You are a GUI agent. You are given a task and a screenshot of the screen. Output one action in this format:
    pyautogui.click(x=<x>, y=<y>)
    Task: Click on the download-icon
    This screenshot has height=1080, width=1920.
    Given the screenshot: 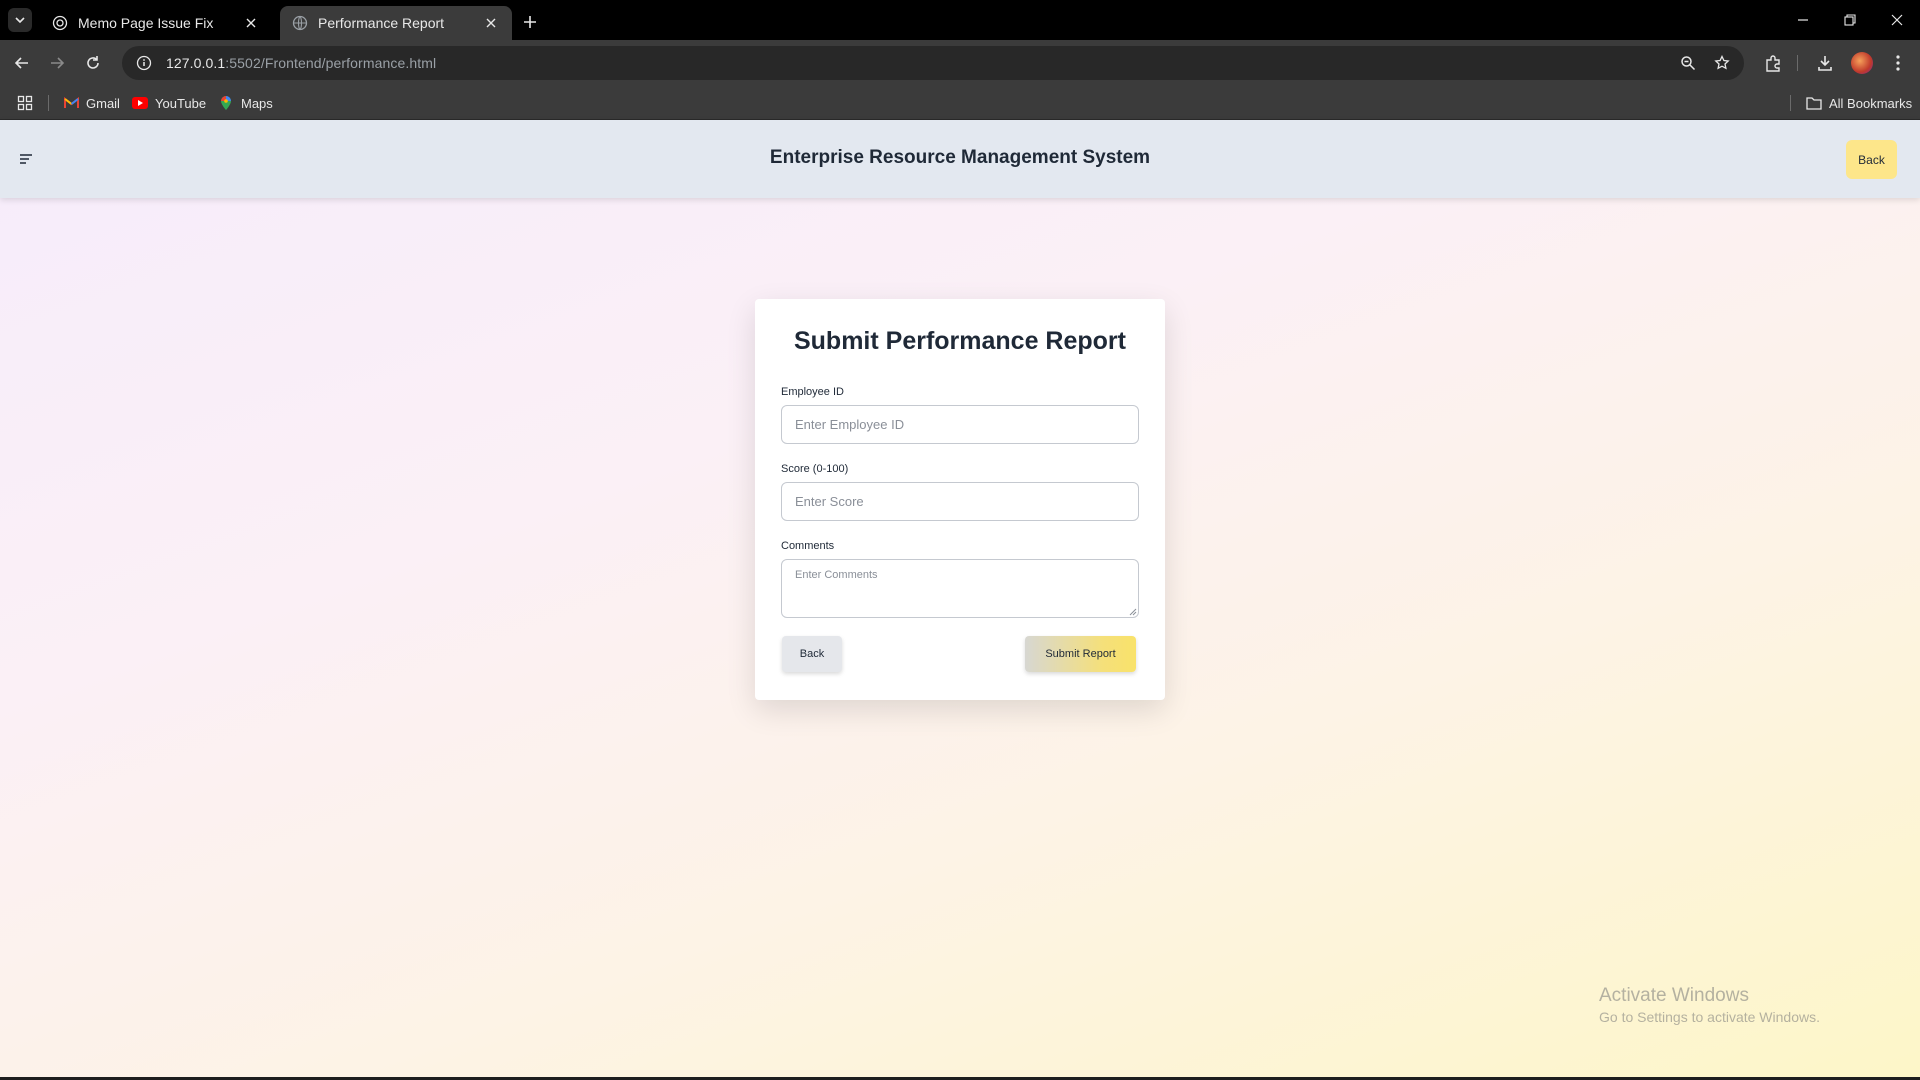 What is the action you would take?
    pyautogui.click(x=1825, y=63)
    